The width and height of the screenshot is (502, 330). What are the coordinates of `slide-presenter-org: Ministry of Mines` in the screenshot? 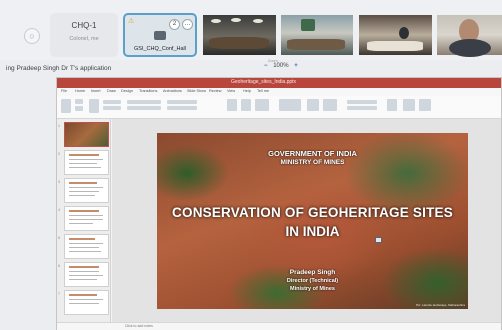 It's located at (312, 289).